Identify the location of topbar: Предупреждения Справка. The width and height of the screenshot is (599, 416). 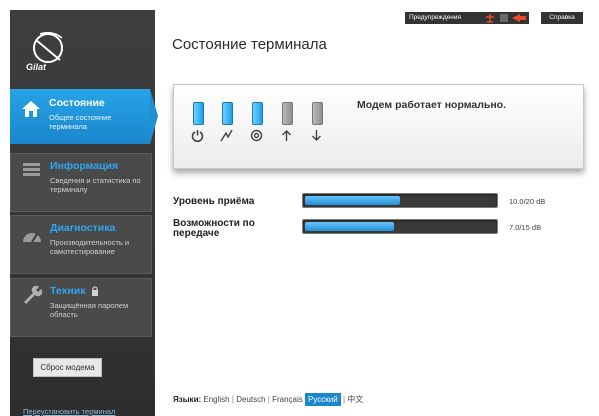
(494, 18).